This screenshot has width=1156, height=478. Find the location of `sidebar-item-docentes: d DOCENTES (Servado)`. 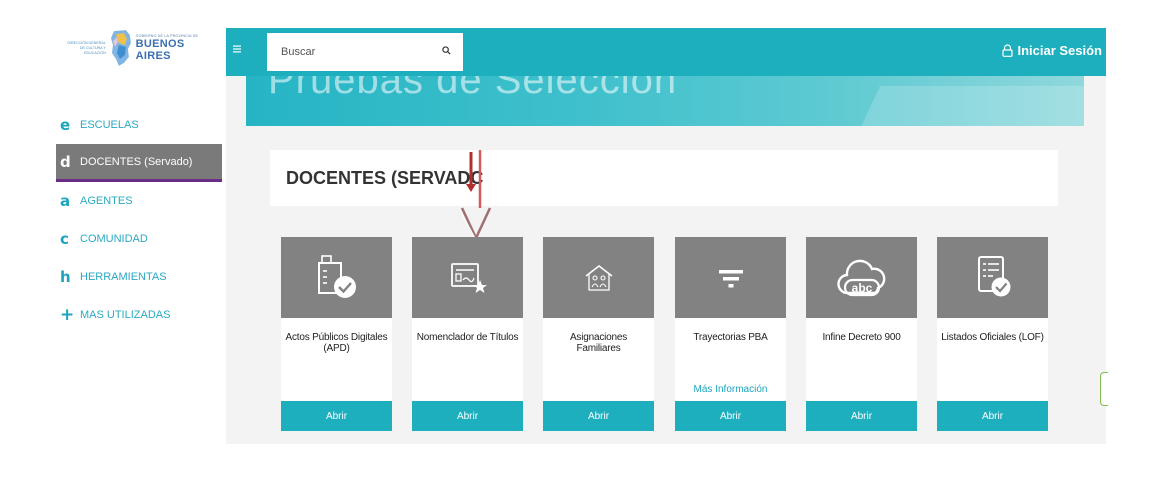

sidebar-item-docentes: d DOCENTES (Servado) is located at coordinates (139, 163).